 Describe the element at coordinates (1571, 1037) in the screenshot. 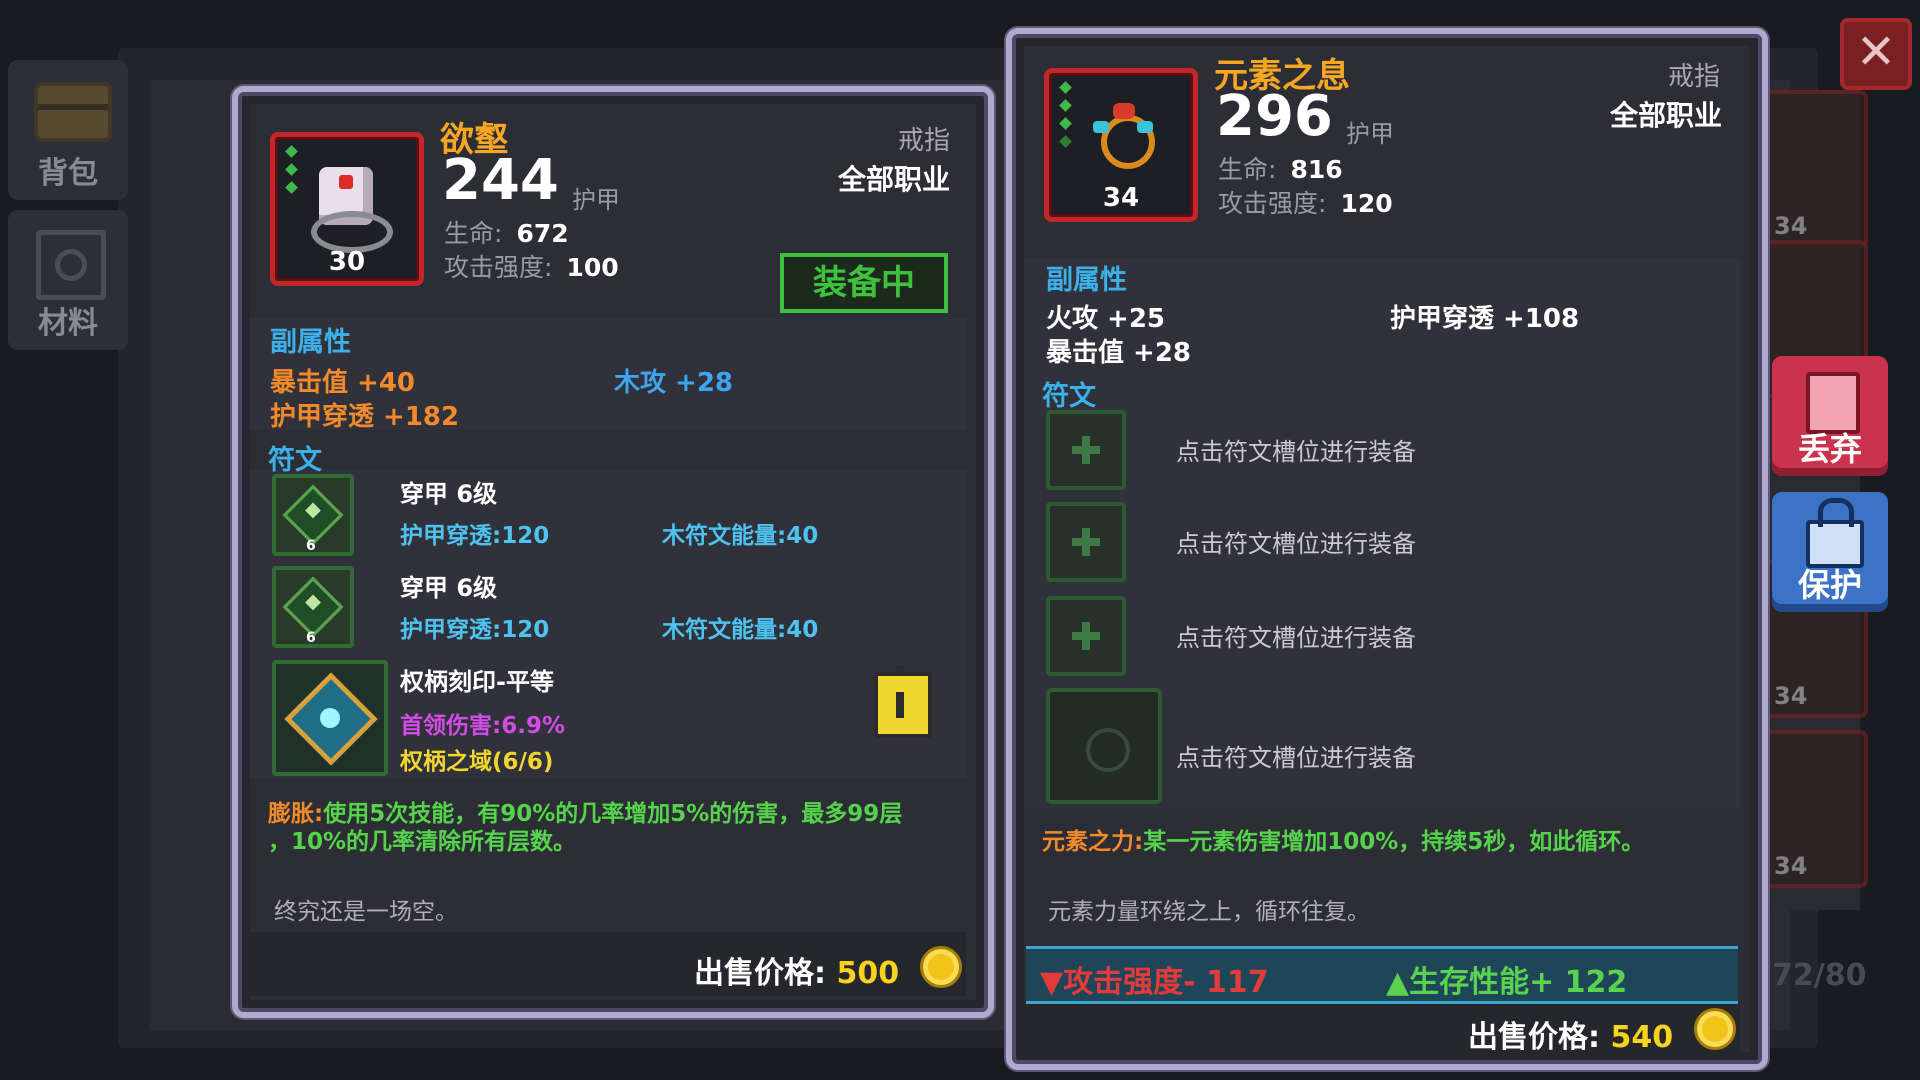

I see `sell-price: 出售价格: 540` at that location.